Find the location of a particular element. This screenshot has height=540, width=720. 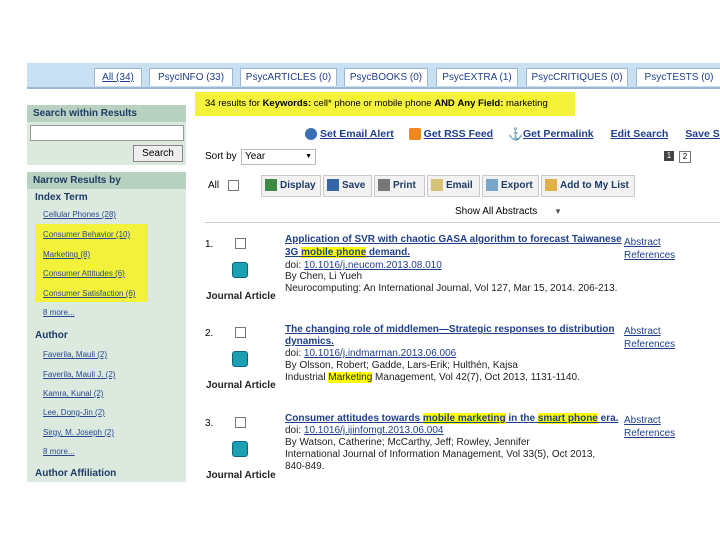

facet-consumer-attitudes: Consumer Attitudes (6) is located at coordinates (84, 273).